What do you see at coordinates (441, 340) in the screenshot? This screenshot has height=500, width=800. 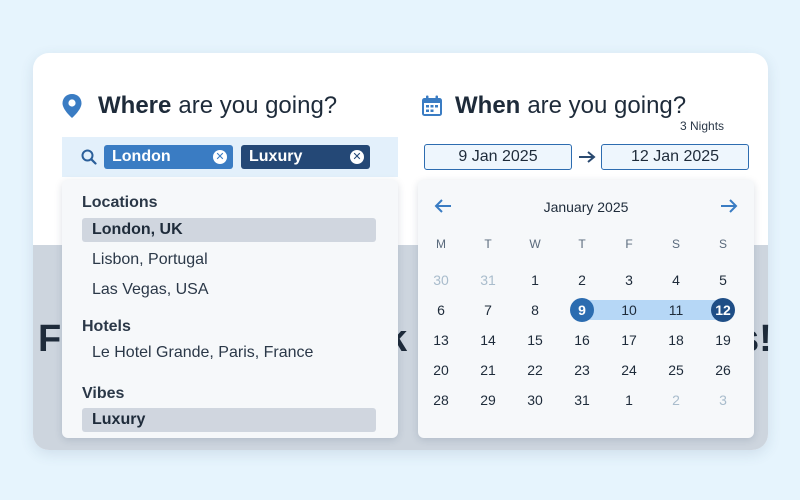 I see `calendar-day: 13` at bounding box center [441, 340].